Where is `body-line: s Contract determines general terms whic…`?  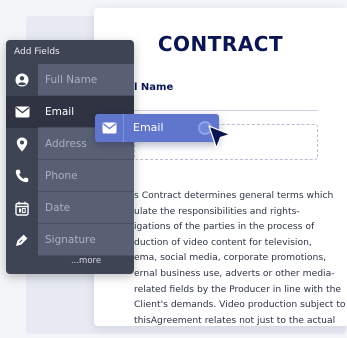
body-line: s Contract determines general terms whic… is located at coordinates (234, 195).